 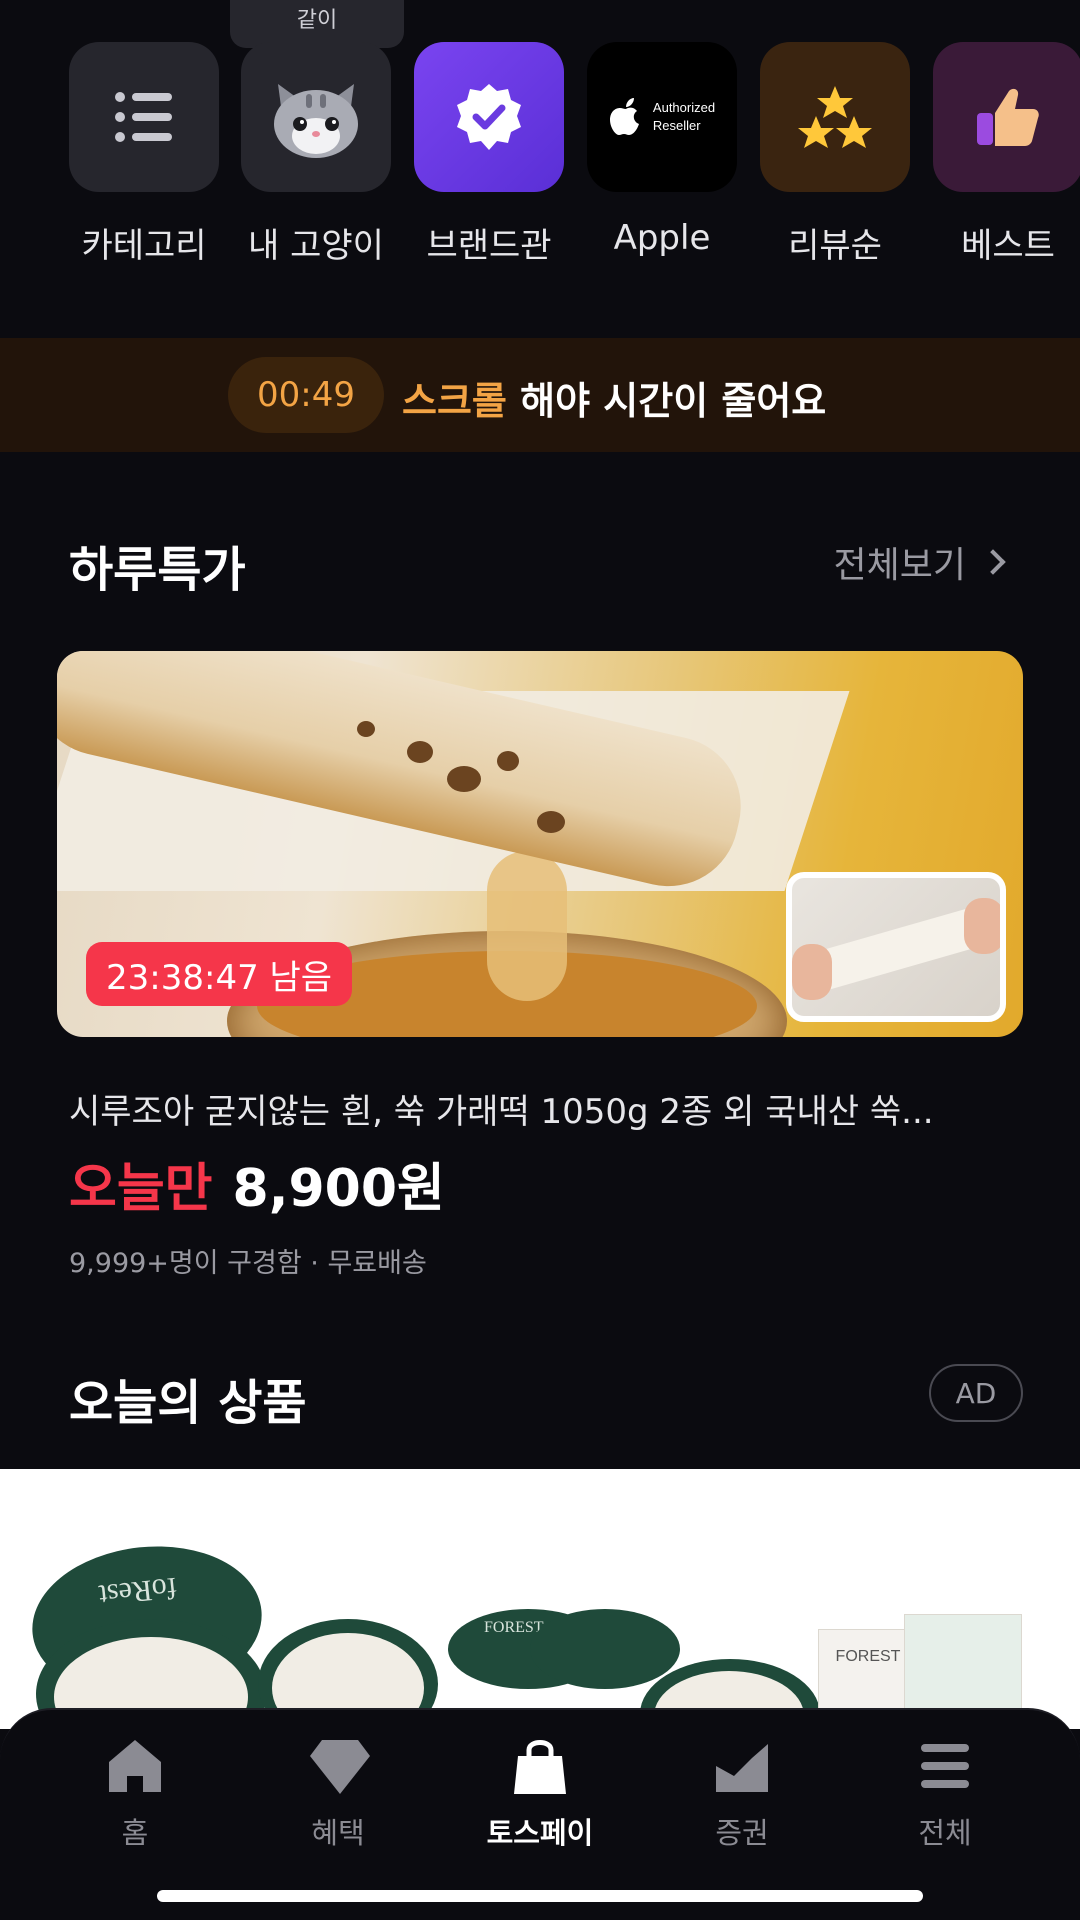 I want to click on apple-logo-icon: Authorized Reseller, so click(x=662, y=117).